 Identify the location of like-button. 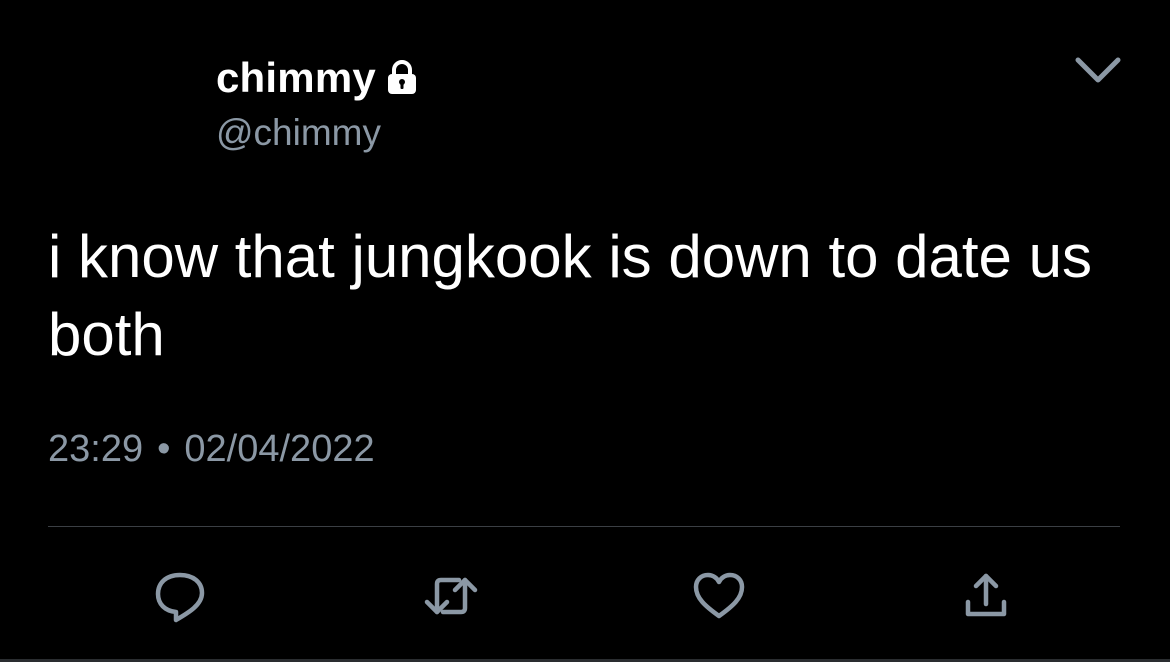
(719, 596).